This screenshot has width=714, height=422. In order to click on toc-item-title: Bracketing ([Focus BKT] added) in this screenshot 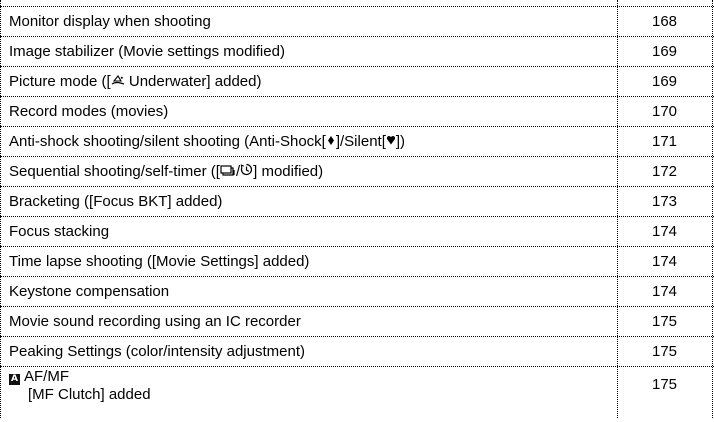, I will do `click(116, 201)`.